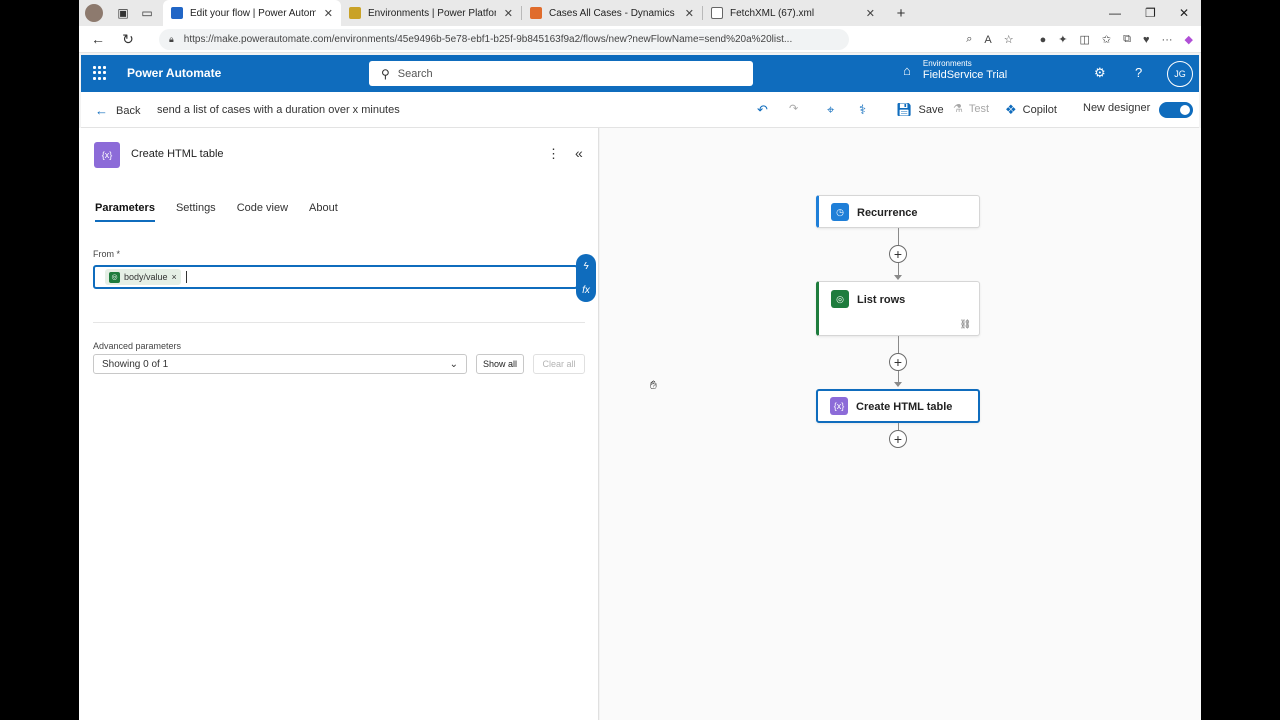 The width and height of the screenshot is (1280, 720). I want to click on environment-name: FieldService Trial, so click(965, 75).